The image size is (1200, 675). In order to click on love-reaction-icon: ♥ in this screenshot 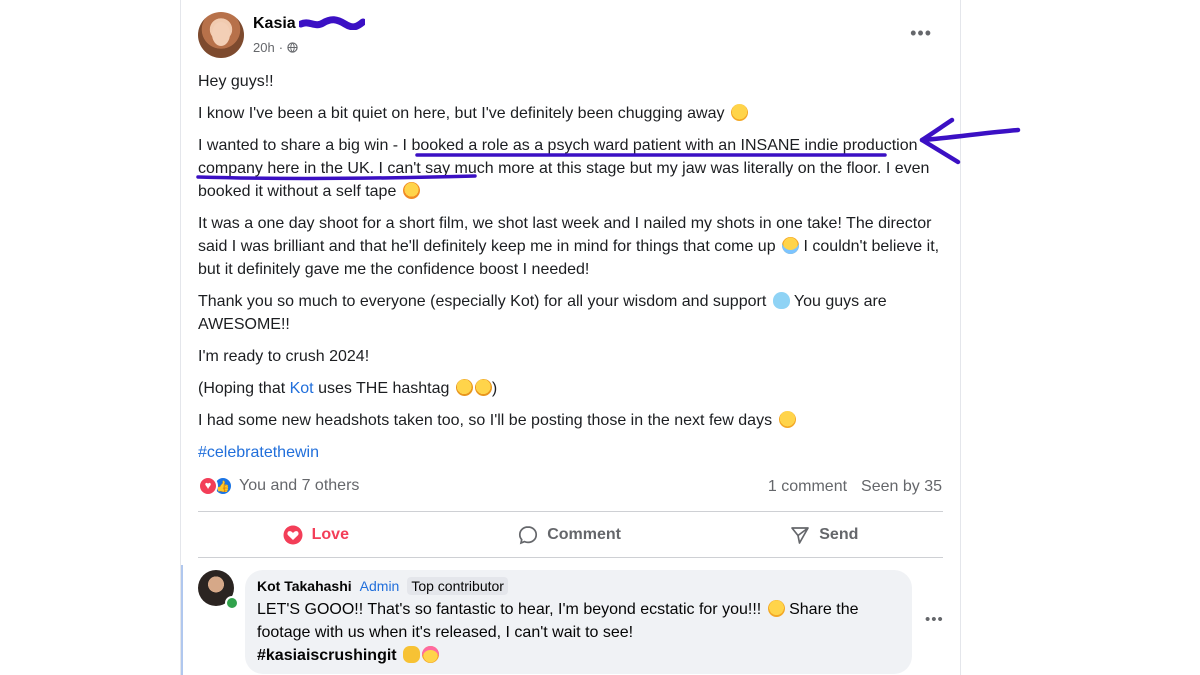, I will do `click(208, 486)`.